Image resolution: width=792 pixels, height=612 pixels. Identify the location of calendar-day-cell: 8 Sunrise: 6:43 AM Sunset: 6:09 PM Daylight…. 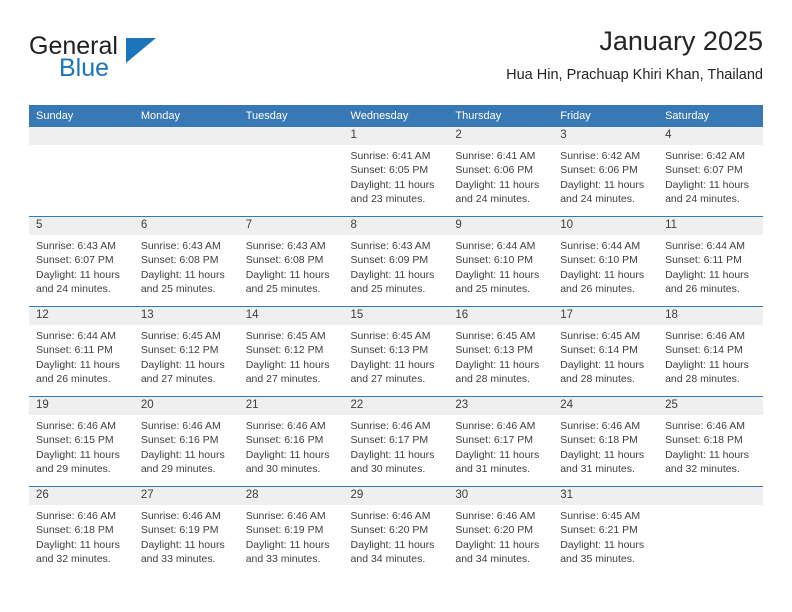
(396, 261).